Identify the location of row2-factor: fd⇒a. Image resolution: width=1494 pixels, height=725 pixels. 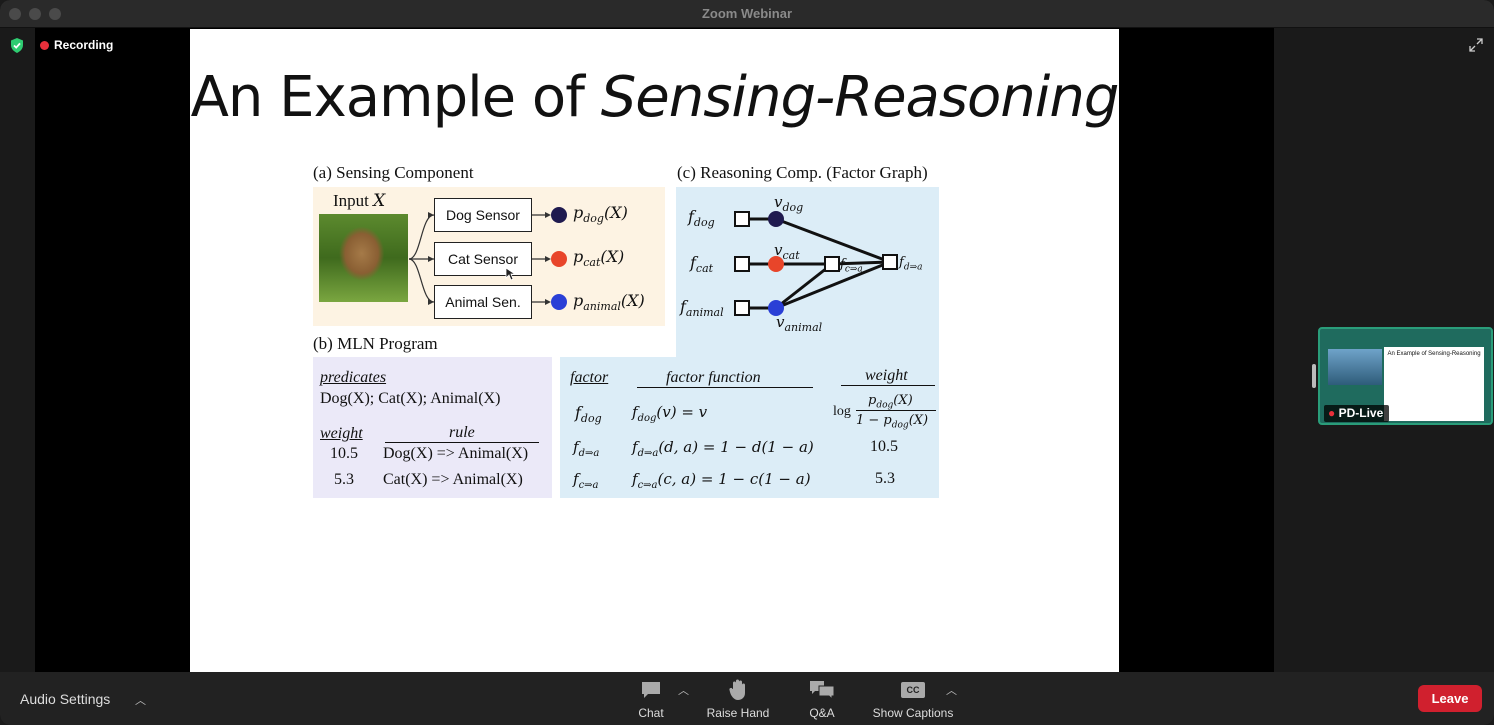
(586, 448).